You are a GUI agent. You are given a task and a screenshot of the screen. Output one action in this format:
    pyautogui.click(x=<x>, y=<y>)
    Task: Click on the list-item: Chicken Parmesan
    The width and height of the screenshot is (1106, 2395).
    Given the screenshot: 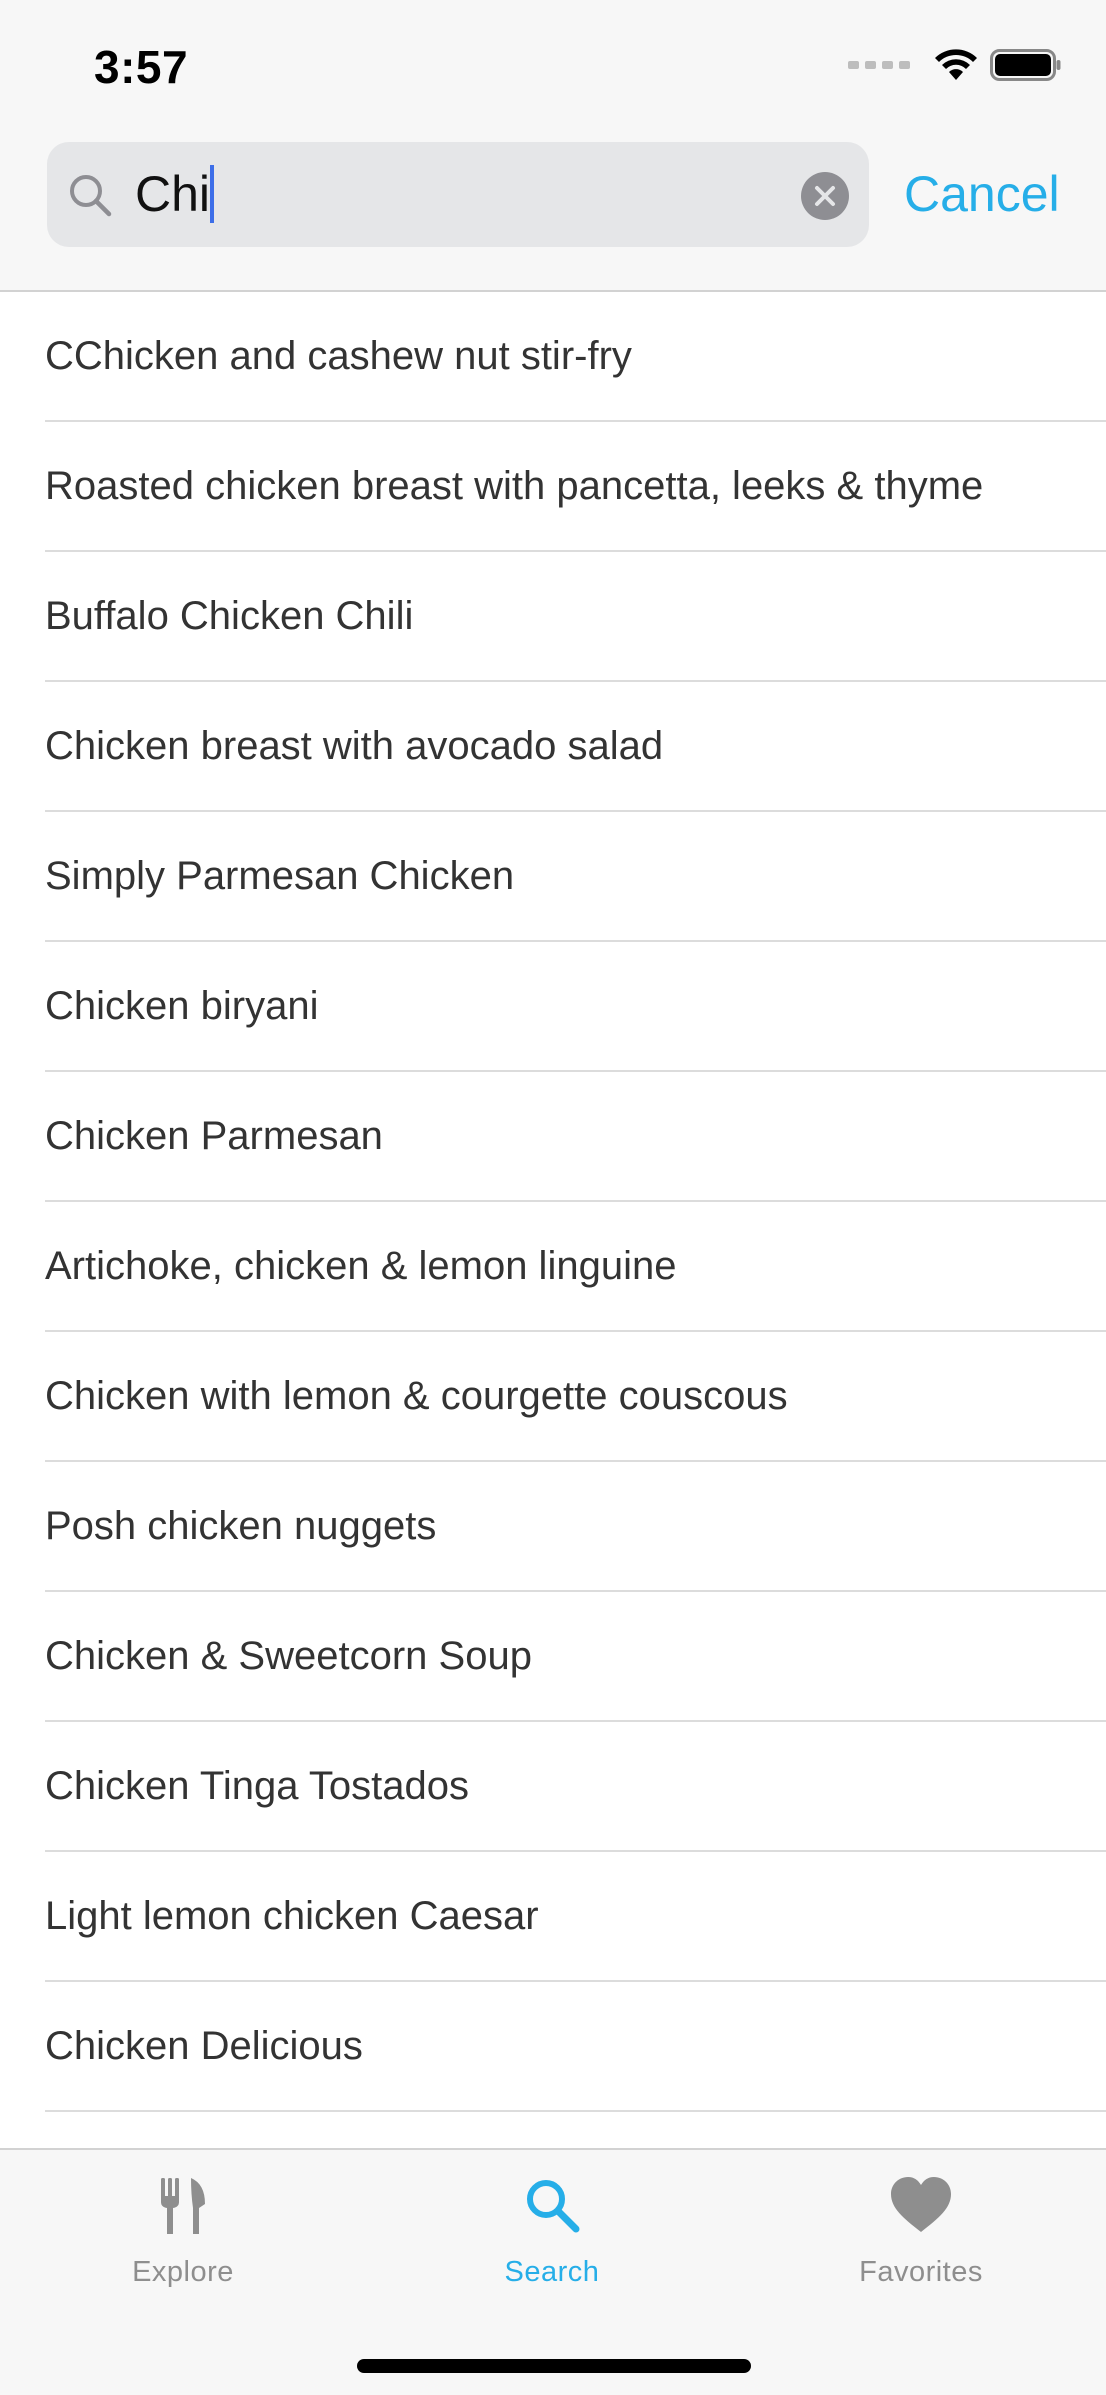 What is the action you would take?
    pyautogui.click(x=553, y=1137)
    